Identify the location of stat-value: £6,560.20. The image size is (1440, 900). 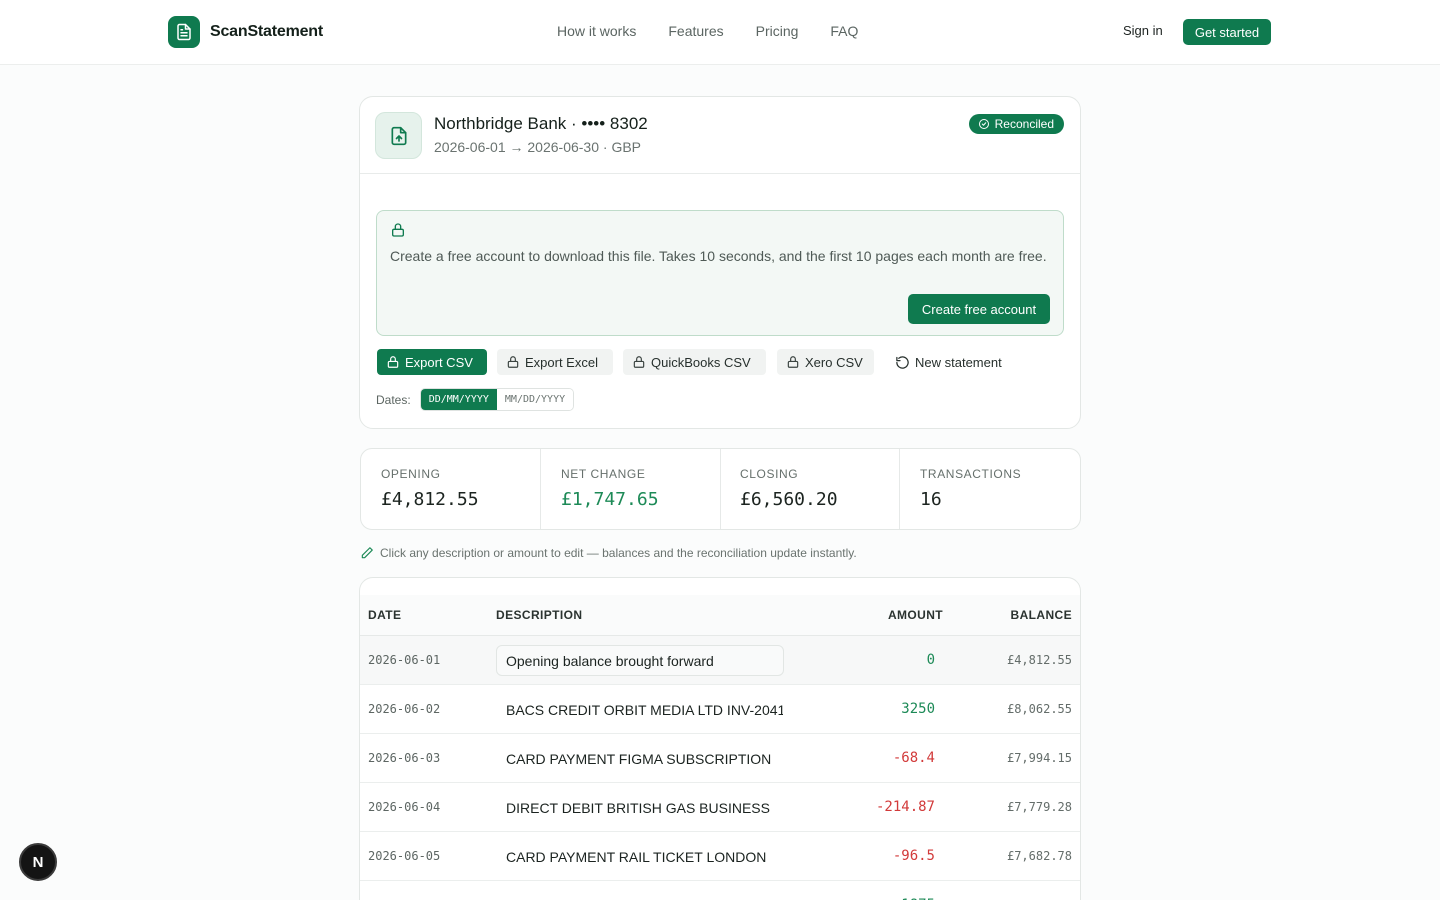
(789, 499).